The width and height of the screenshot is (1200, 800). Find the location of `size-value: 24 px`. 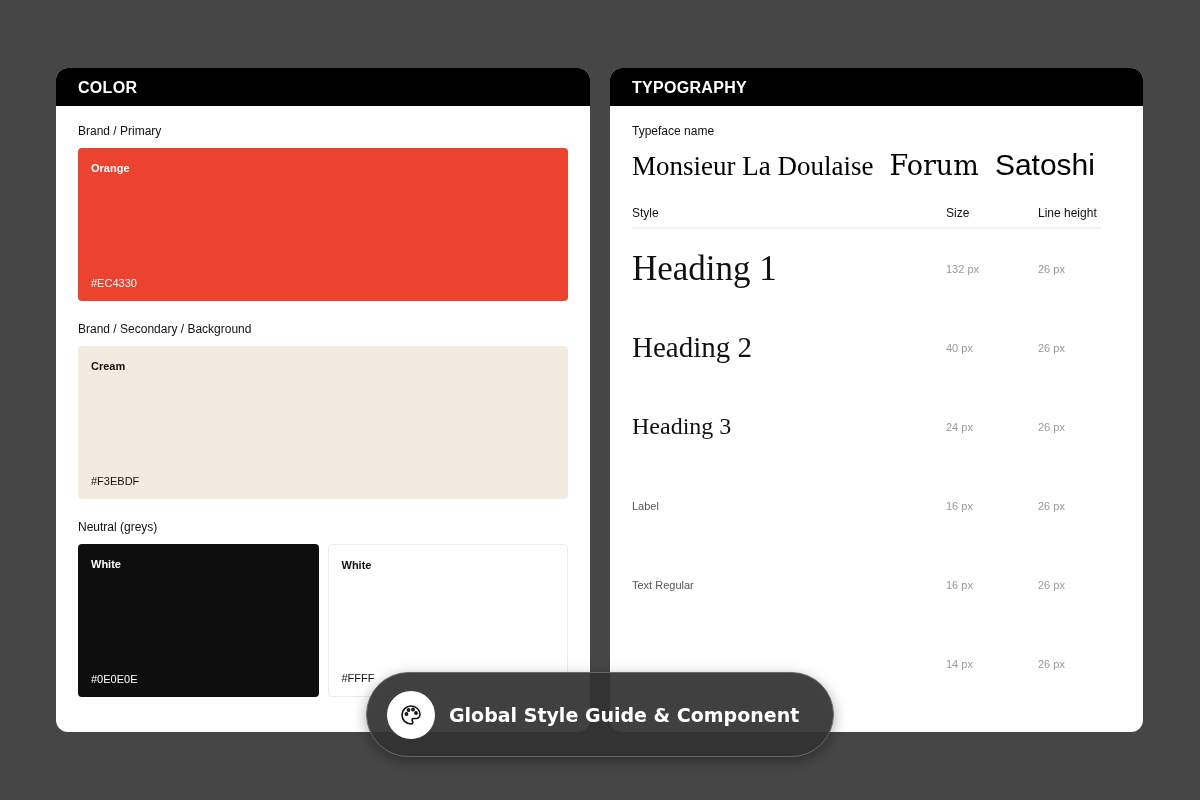

size-value: 24 px is located at coordinates (959, 426).